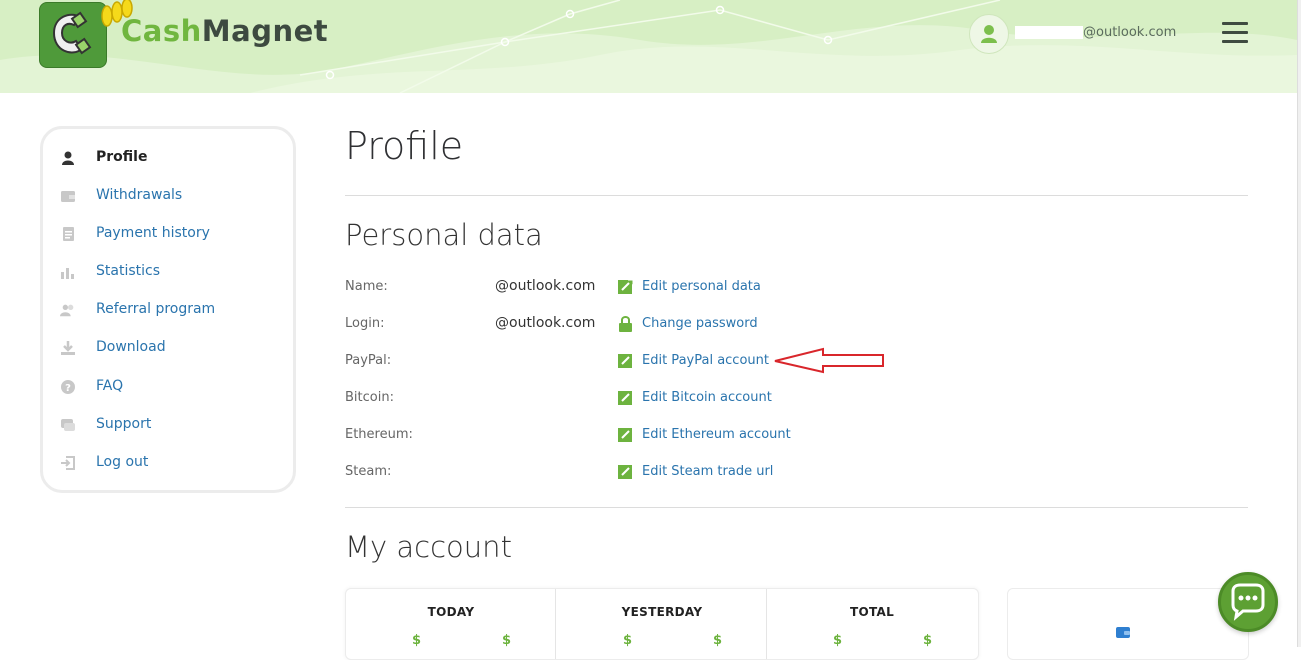 The image size is (1301, 660). What do you see at coordinates (708, 471) in the screenshot?
I see `action-label: Edit Steam trade url` at bounding box center [708, 471].